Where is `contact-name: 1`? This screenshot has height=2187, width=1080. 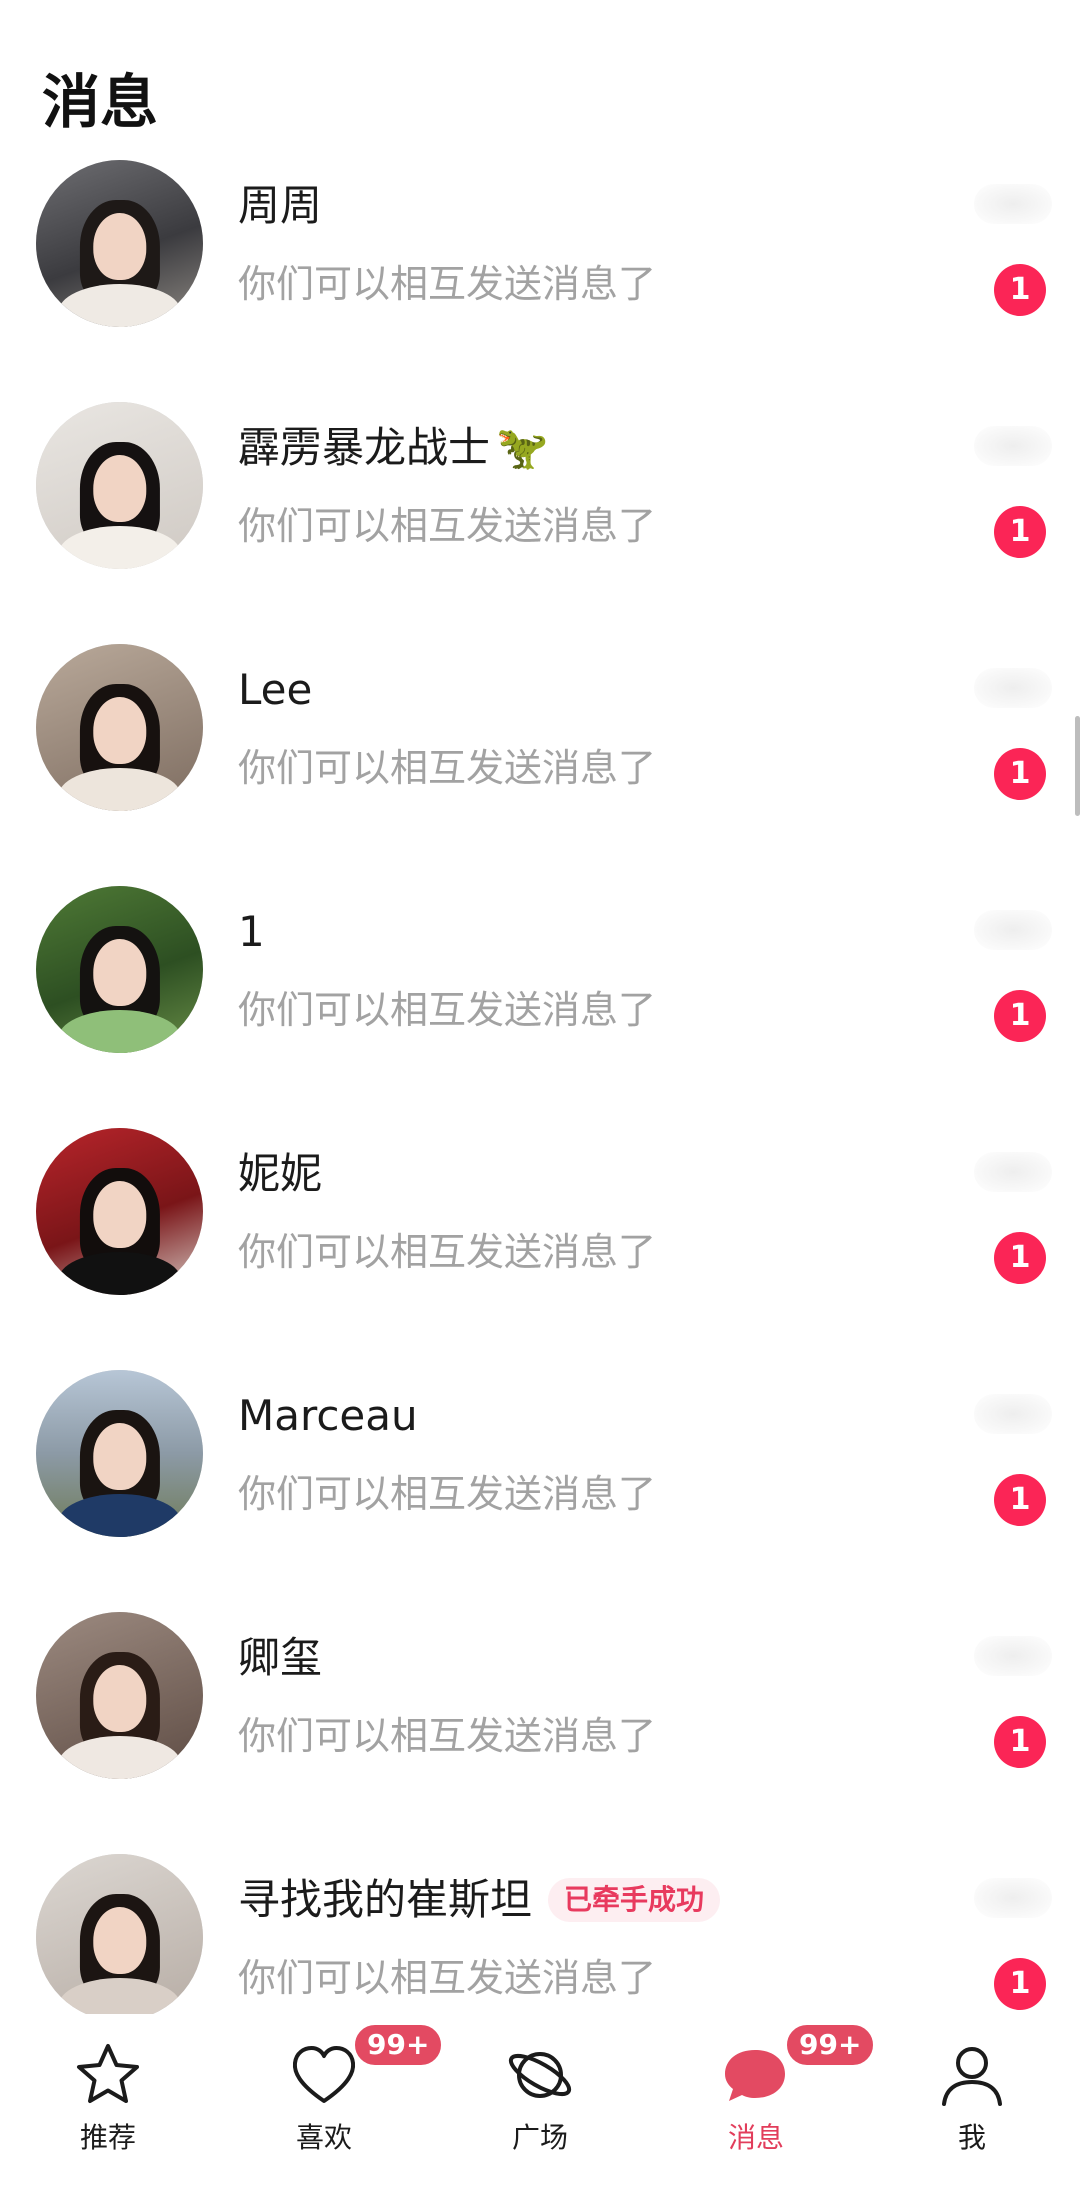
contact-name: 1 is located at coordinates (251, 931).